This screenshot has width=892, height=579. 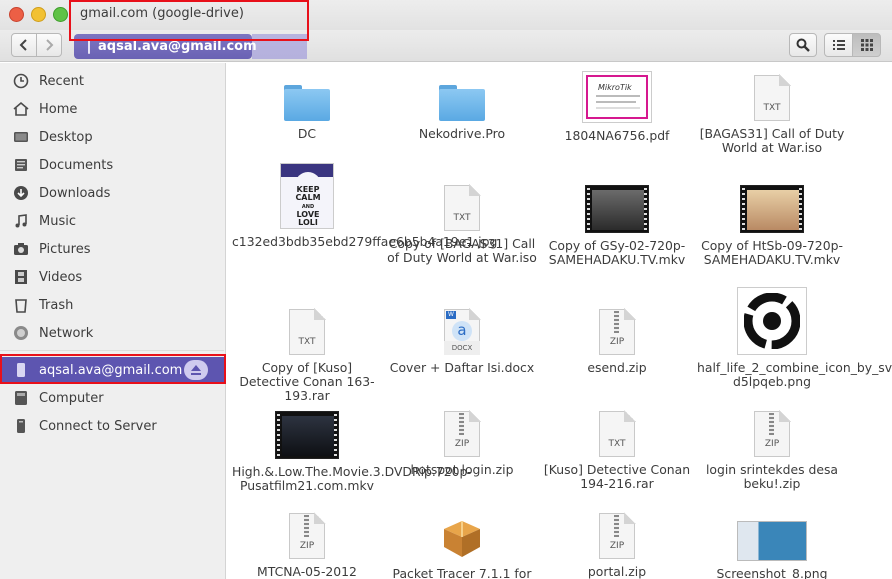 I want to click on file-item: Copy of GSy-02-720p-SAMEHADAKU.TV.mkv, so click(x=617, y=226).